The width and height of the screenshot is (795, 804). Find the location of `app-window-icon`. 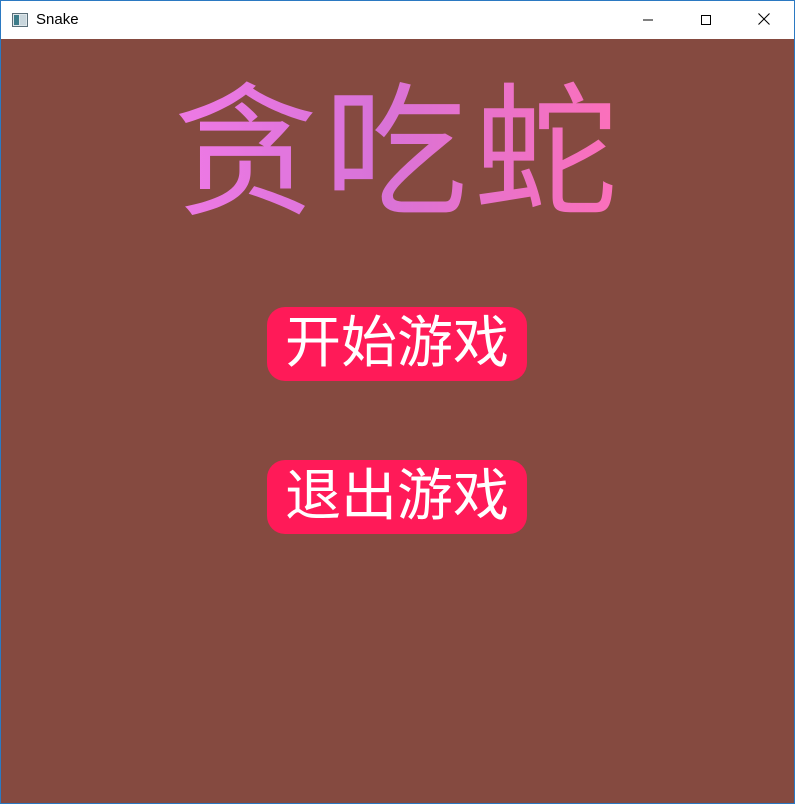

app-window-icon is located at coordinates (20, 19).